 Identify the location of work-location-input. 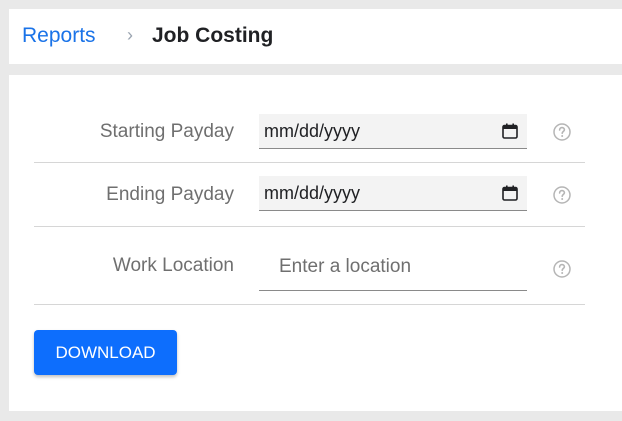
(393, 269).